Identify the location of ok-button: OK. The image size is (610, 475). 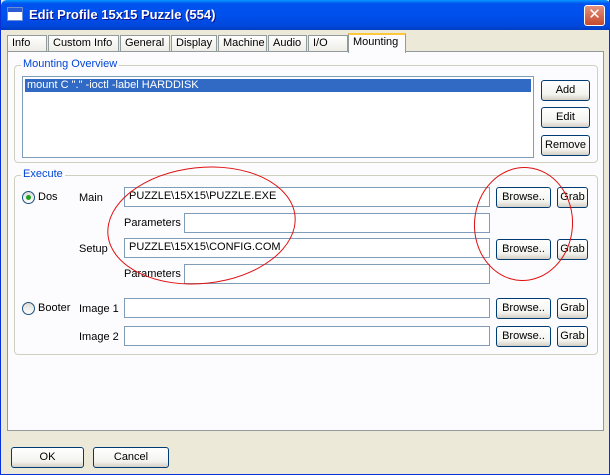
(47, 457).